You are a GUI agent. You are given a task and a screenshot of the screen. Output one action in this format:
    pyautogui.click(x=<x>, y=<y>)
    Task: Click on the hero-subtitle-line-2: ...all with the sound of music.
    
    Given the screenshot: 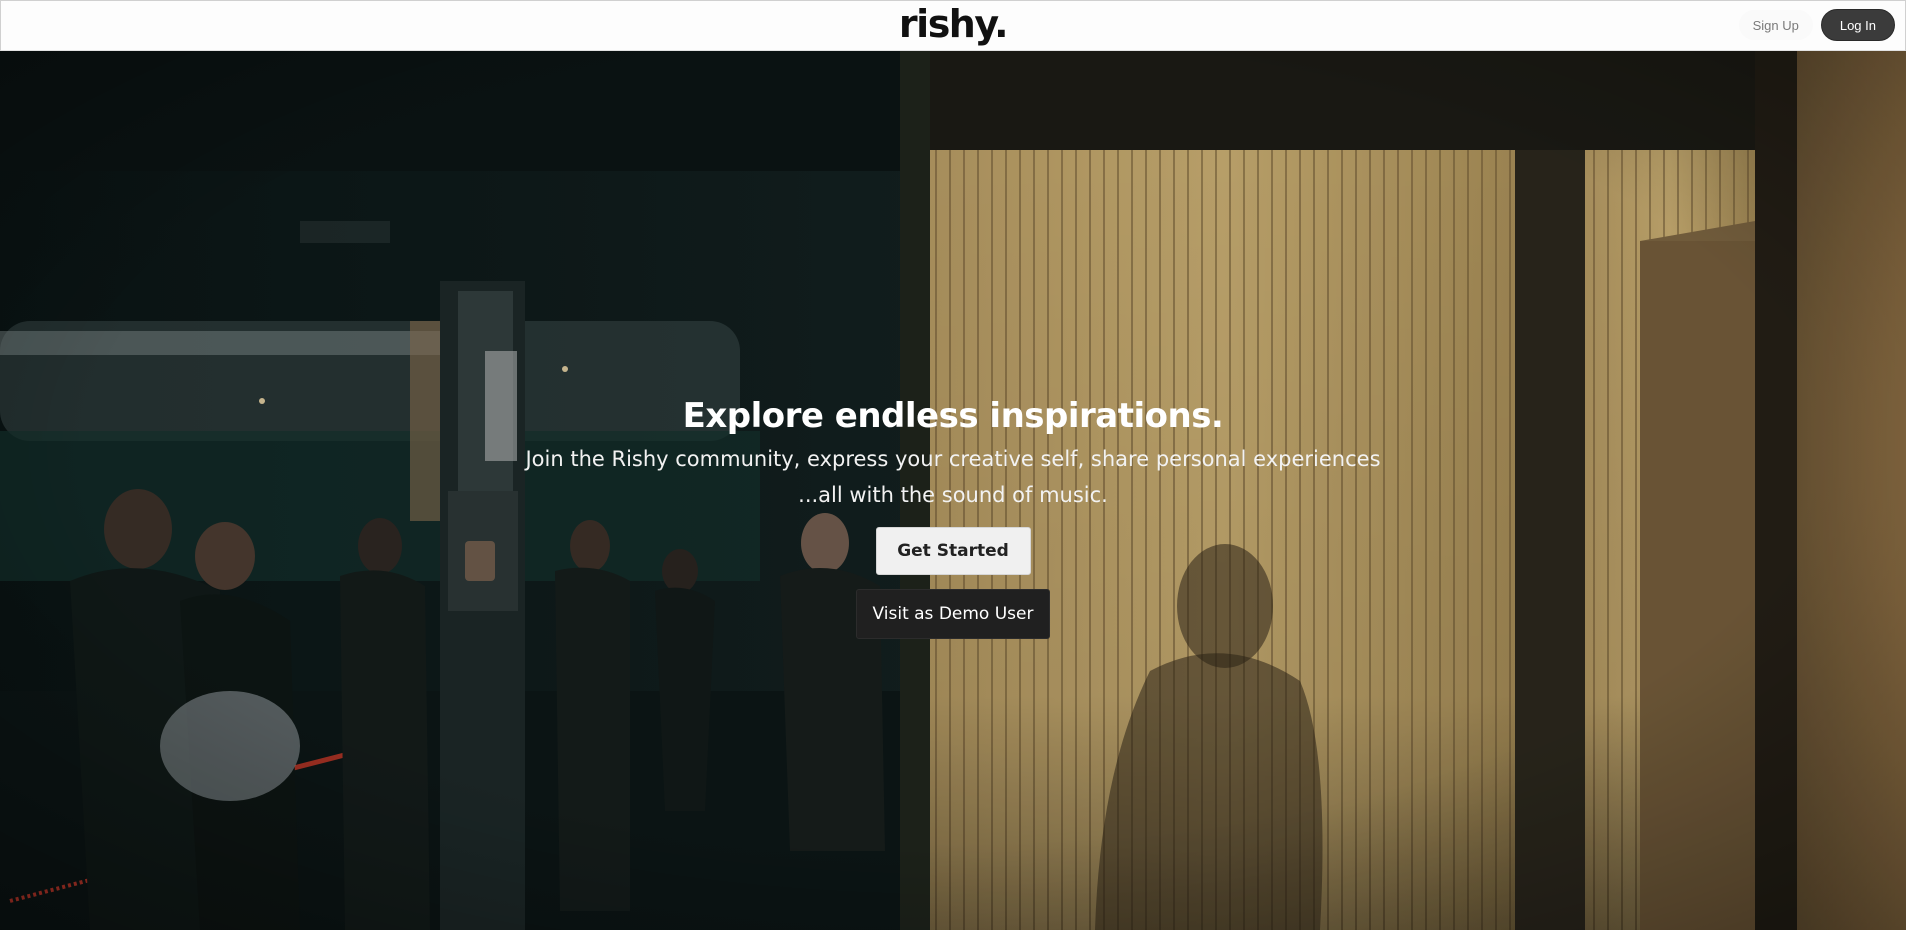 What is the action you would take?
    pyautogui.click(x=953, y=495)
    